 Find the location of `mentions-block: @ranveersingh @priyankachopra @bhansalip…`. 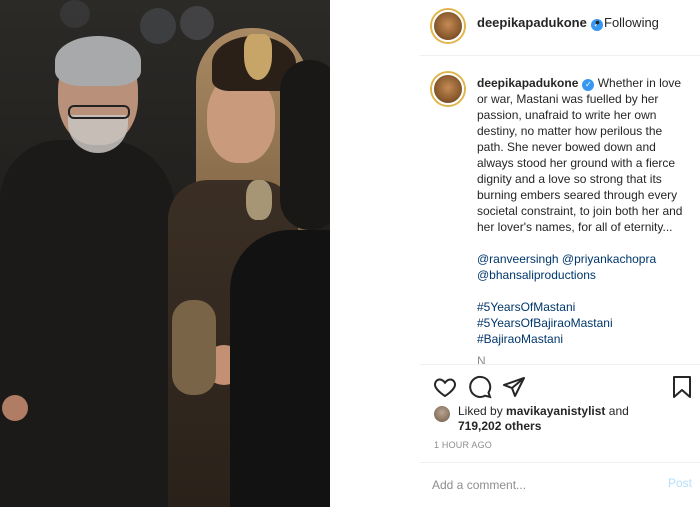

mentions-block: @ranveersingh @priyankachopra @bhansalip… is located at coordinates (583, 267).